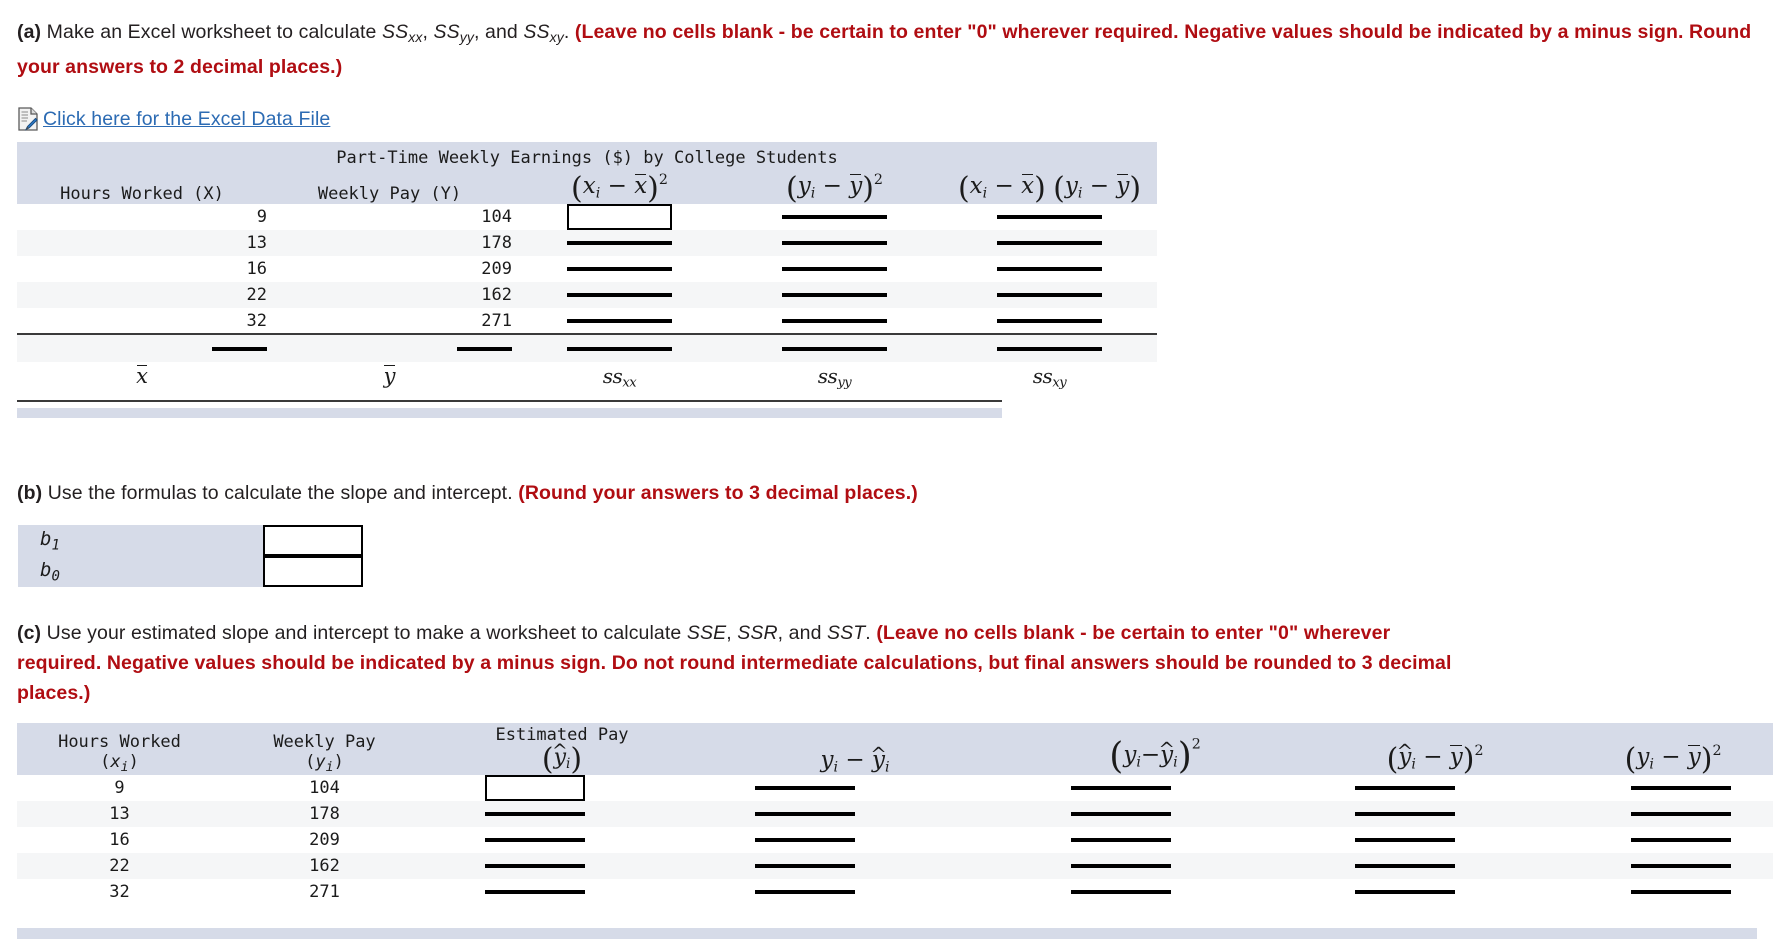 The image size is (1773, 952). What do you see at coordinates (805, 840) in the screenshot?
I see `input-residual-row3` at bounding box center [805, 840].